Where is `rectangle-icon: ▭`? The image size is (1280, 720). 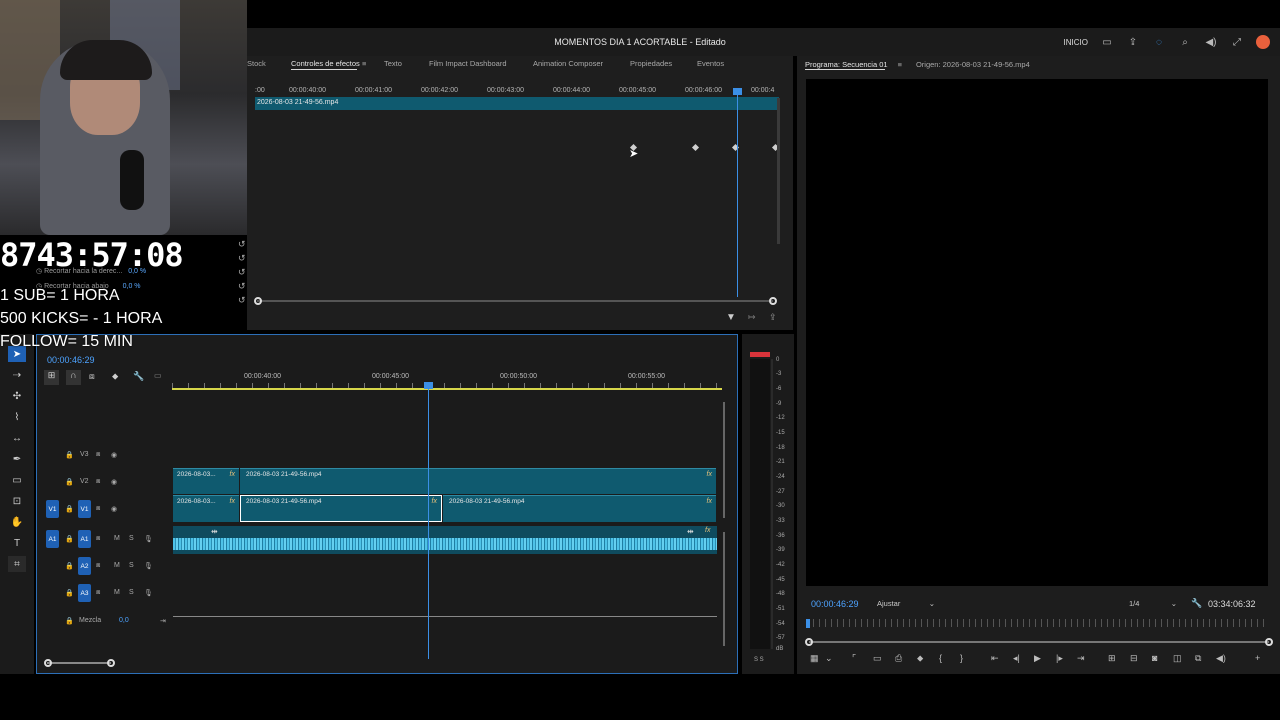 rectangle-icon: ▭ is located at coordinates (17, 480).